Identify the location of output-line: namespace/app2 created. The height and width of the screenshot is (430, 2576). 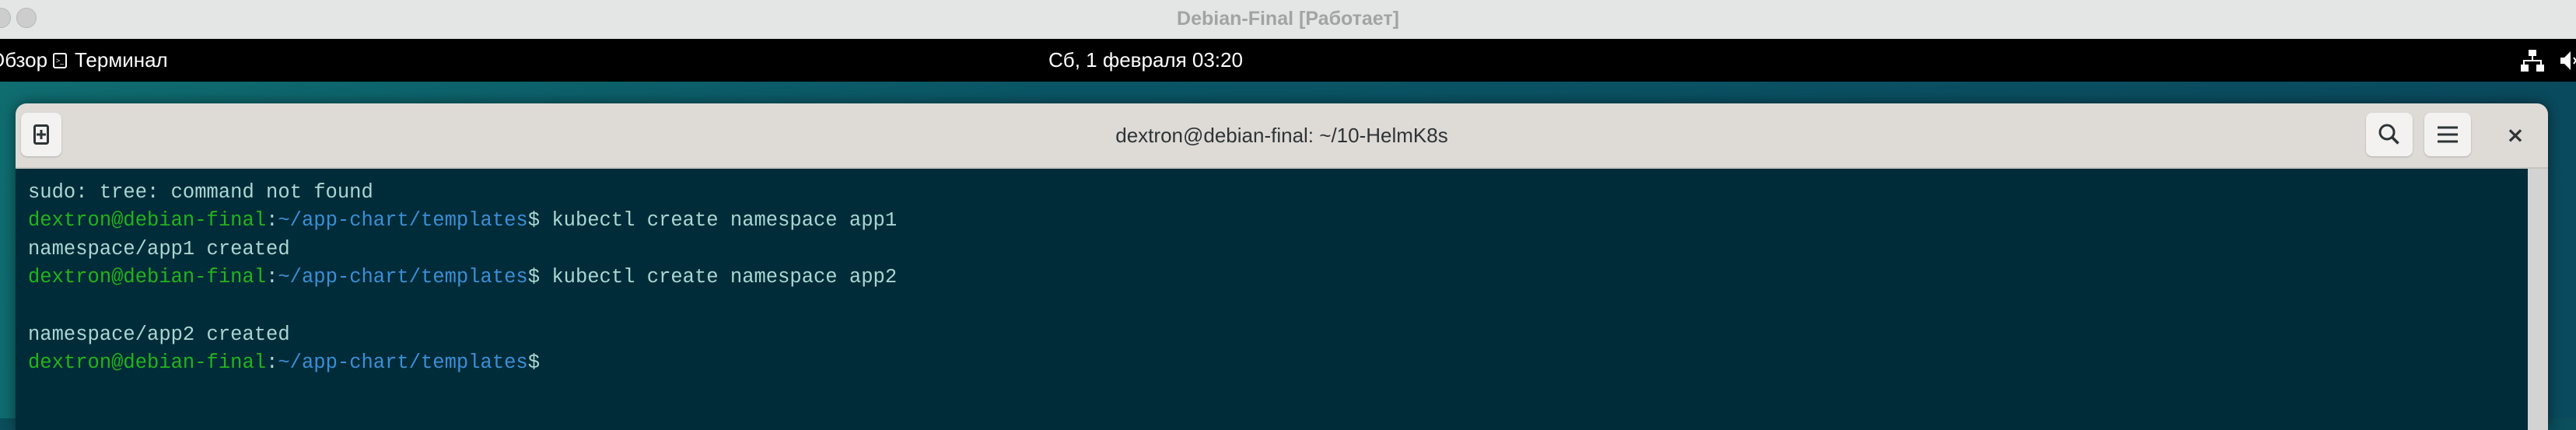
(159, 334).